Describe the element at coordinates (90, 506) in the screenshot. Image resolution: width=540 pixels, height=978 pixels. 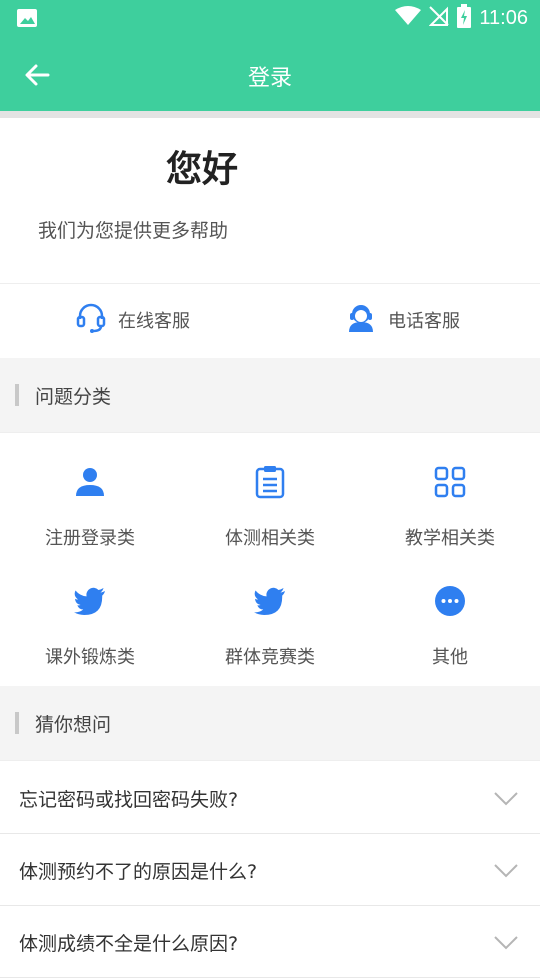
I see `category-register-login: 注册登录类` at that location.